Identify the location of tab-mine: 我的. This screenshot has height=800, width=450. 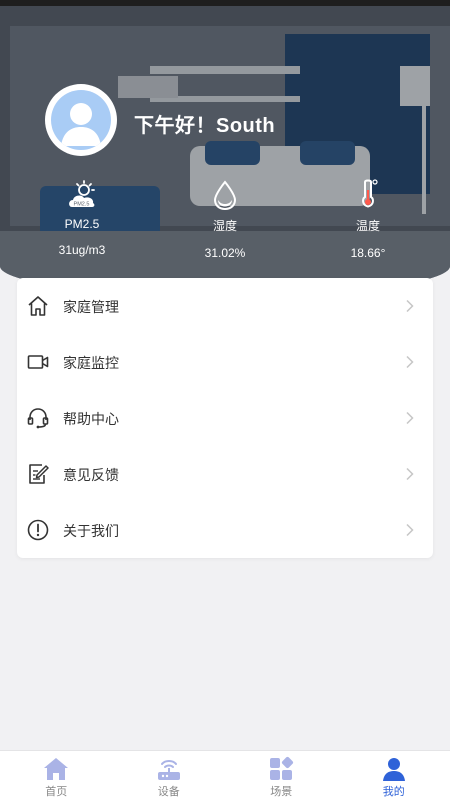
(394, 775).